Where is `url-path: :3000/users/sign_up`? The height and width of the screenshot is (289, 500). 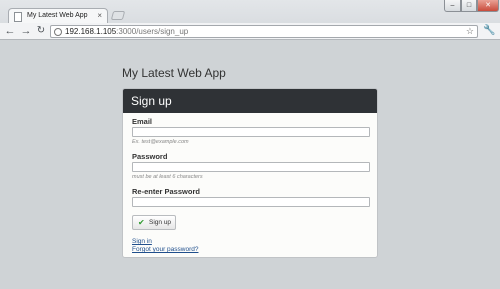
url-path: :3000/users/sign_up is located at coordinates (152, 31).